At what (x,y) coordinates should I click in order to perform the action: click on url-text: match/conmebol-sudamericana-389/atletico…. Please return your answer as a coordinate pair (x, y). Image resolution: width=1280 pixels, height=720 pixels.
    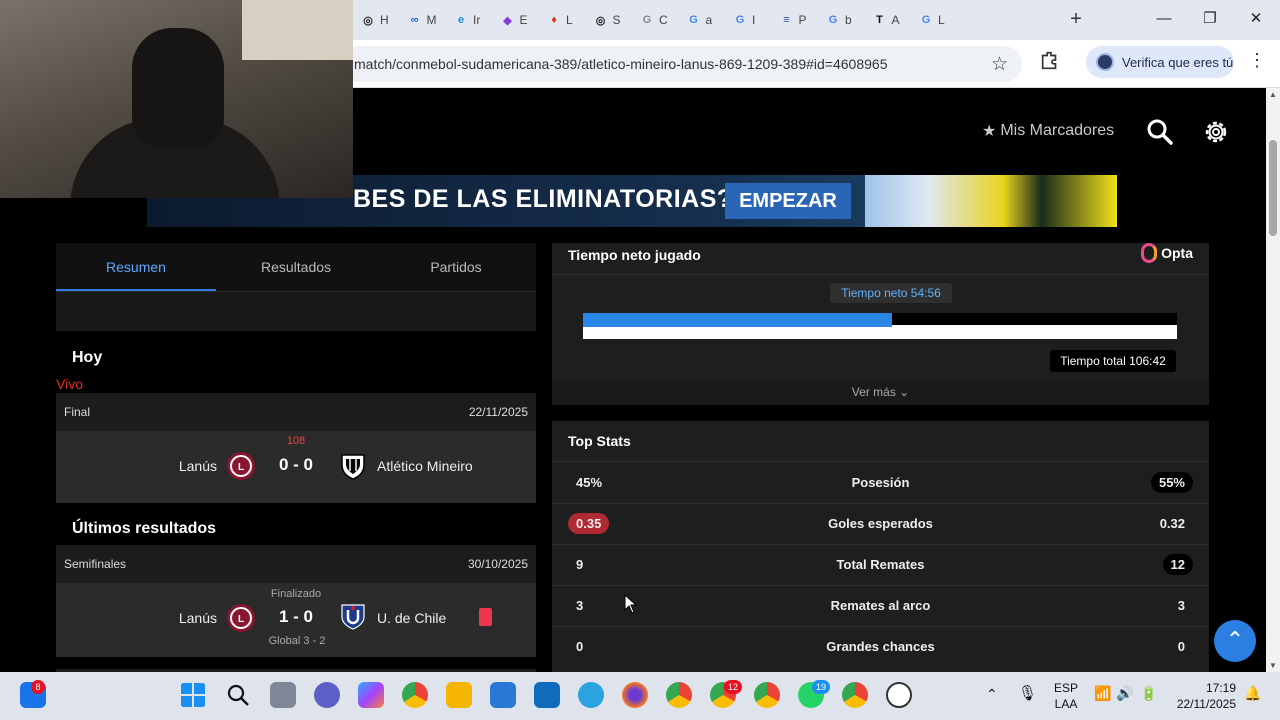
    Looking at the image, I should click on (621, 64).